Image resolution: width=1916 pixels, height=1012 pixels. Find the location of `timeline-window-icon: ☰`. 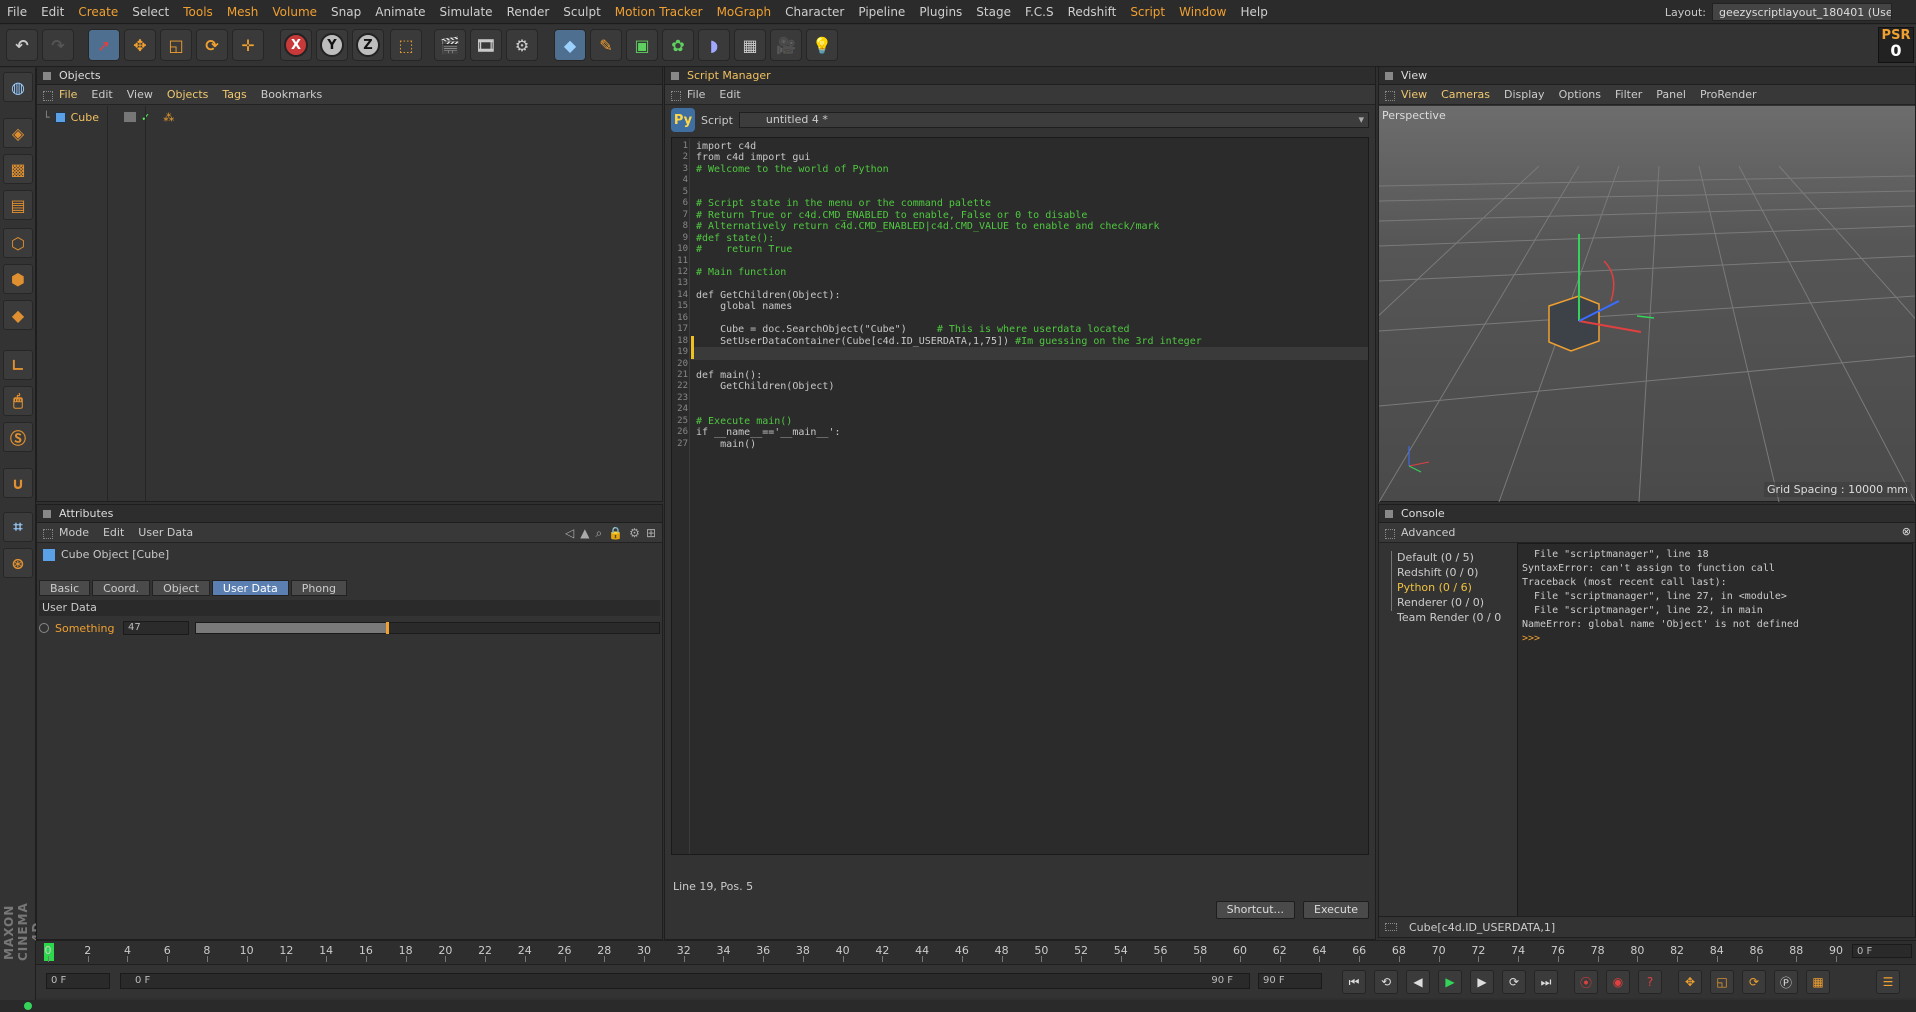

timeline-window-icon: ☰ is located at coordinates (1888, 982).